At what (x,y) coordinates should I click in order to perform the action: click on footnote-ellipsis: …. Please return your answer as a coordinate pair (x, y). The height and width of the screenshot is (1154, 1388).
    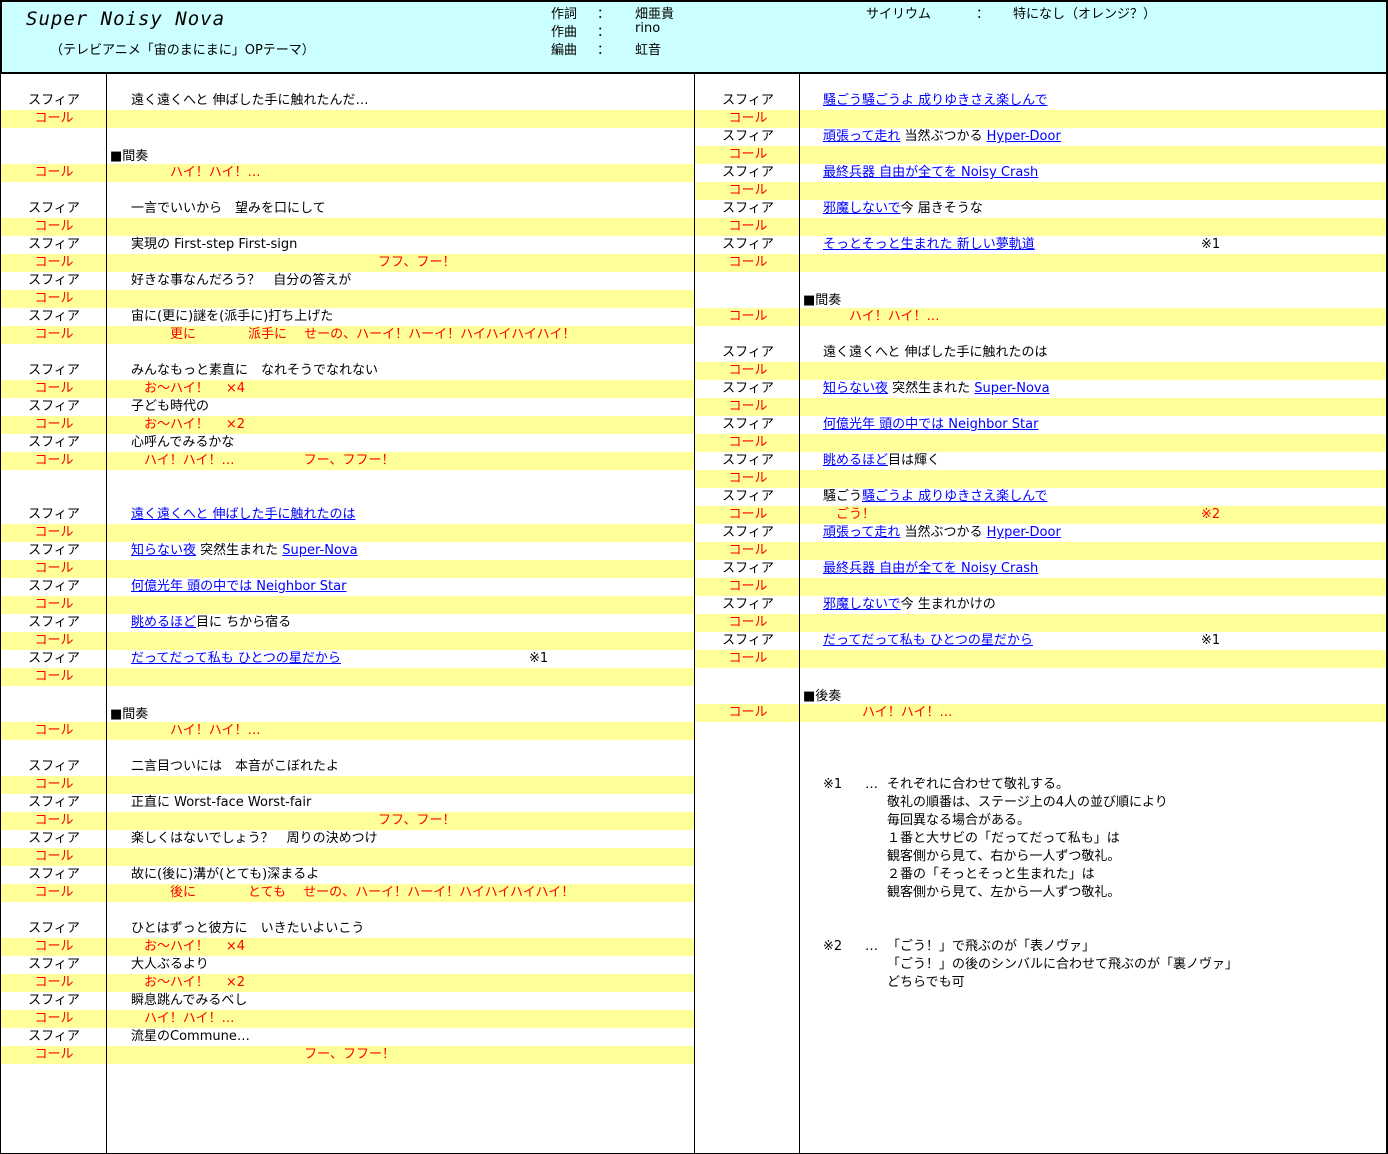
    Looking at the image, I should click on (871, 784).